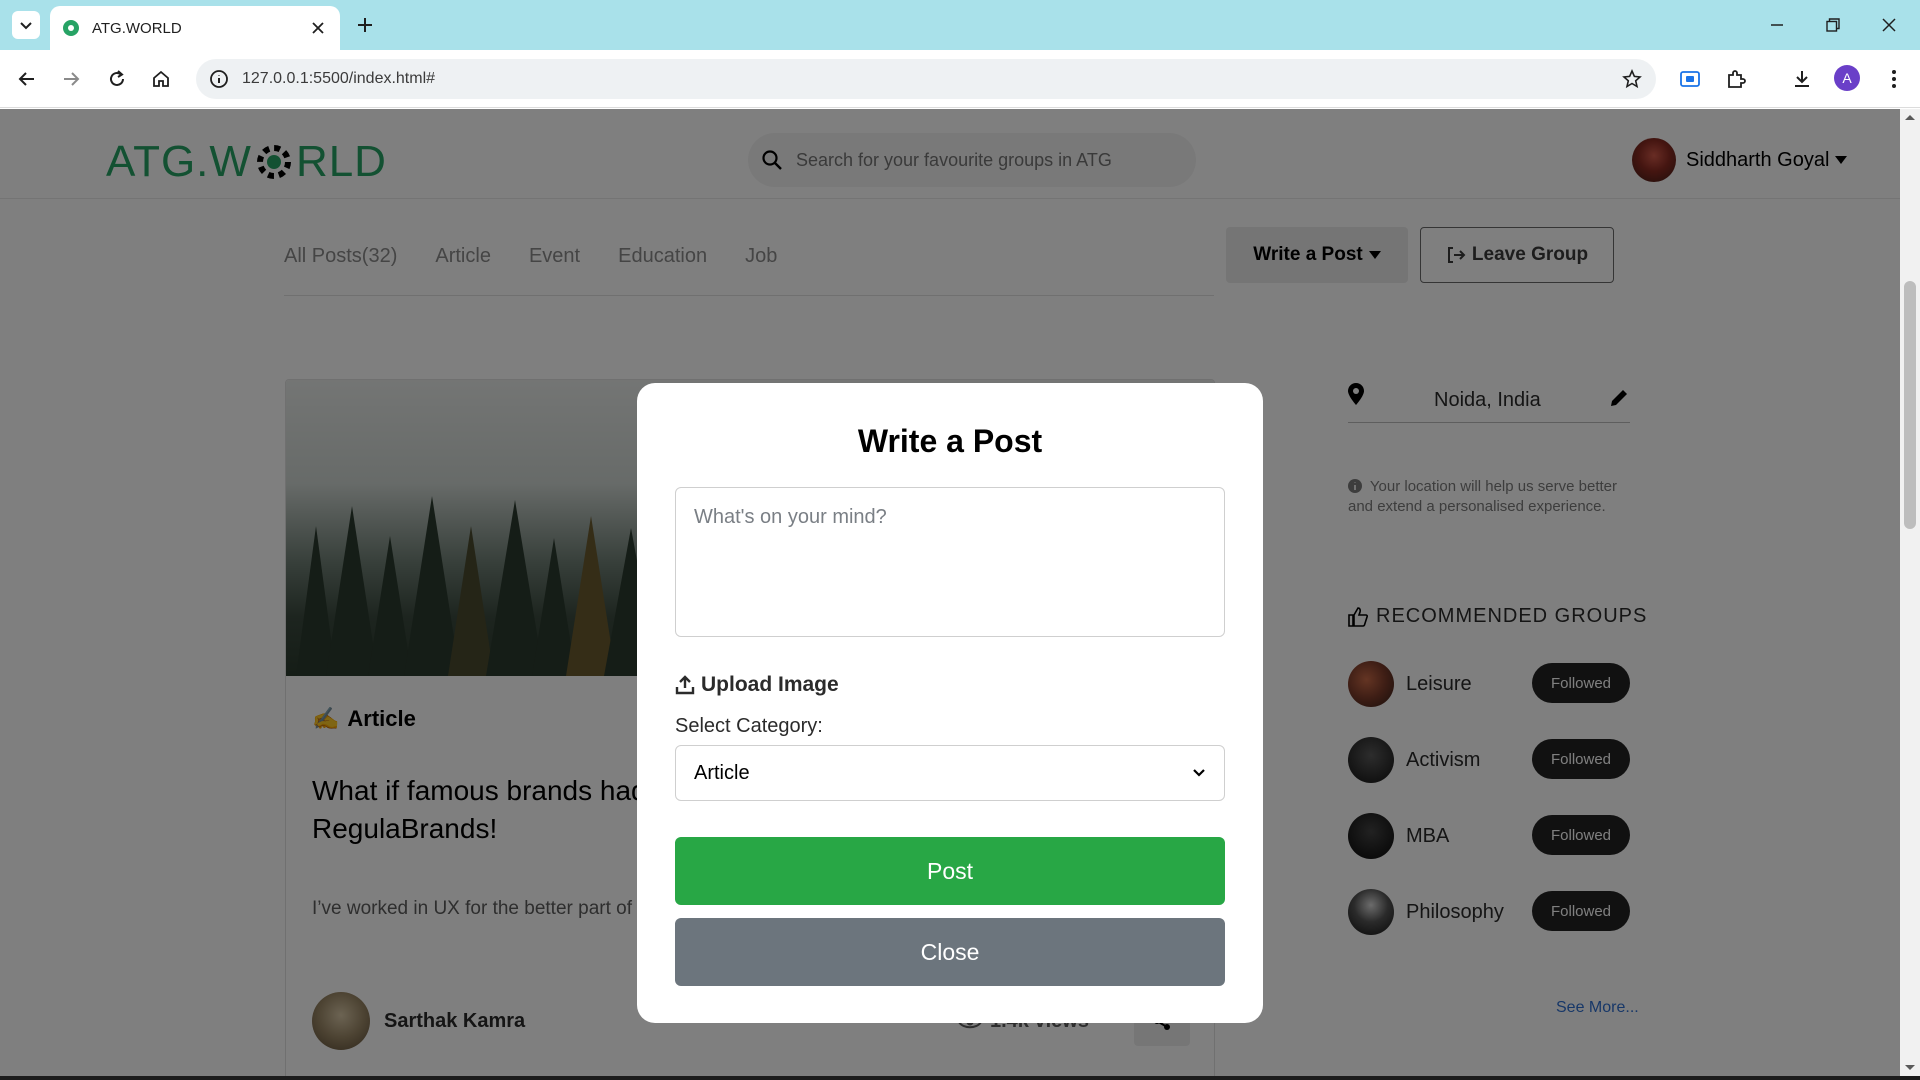  I want to click on category-selected-value: Article, so click(722, 772).